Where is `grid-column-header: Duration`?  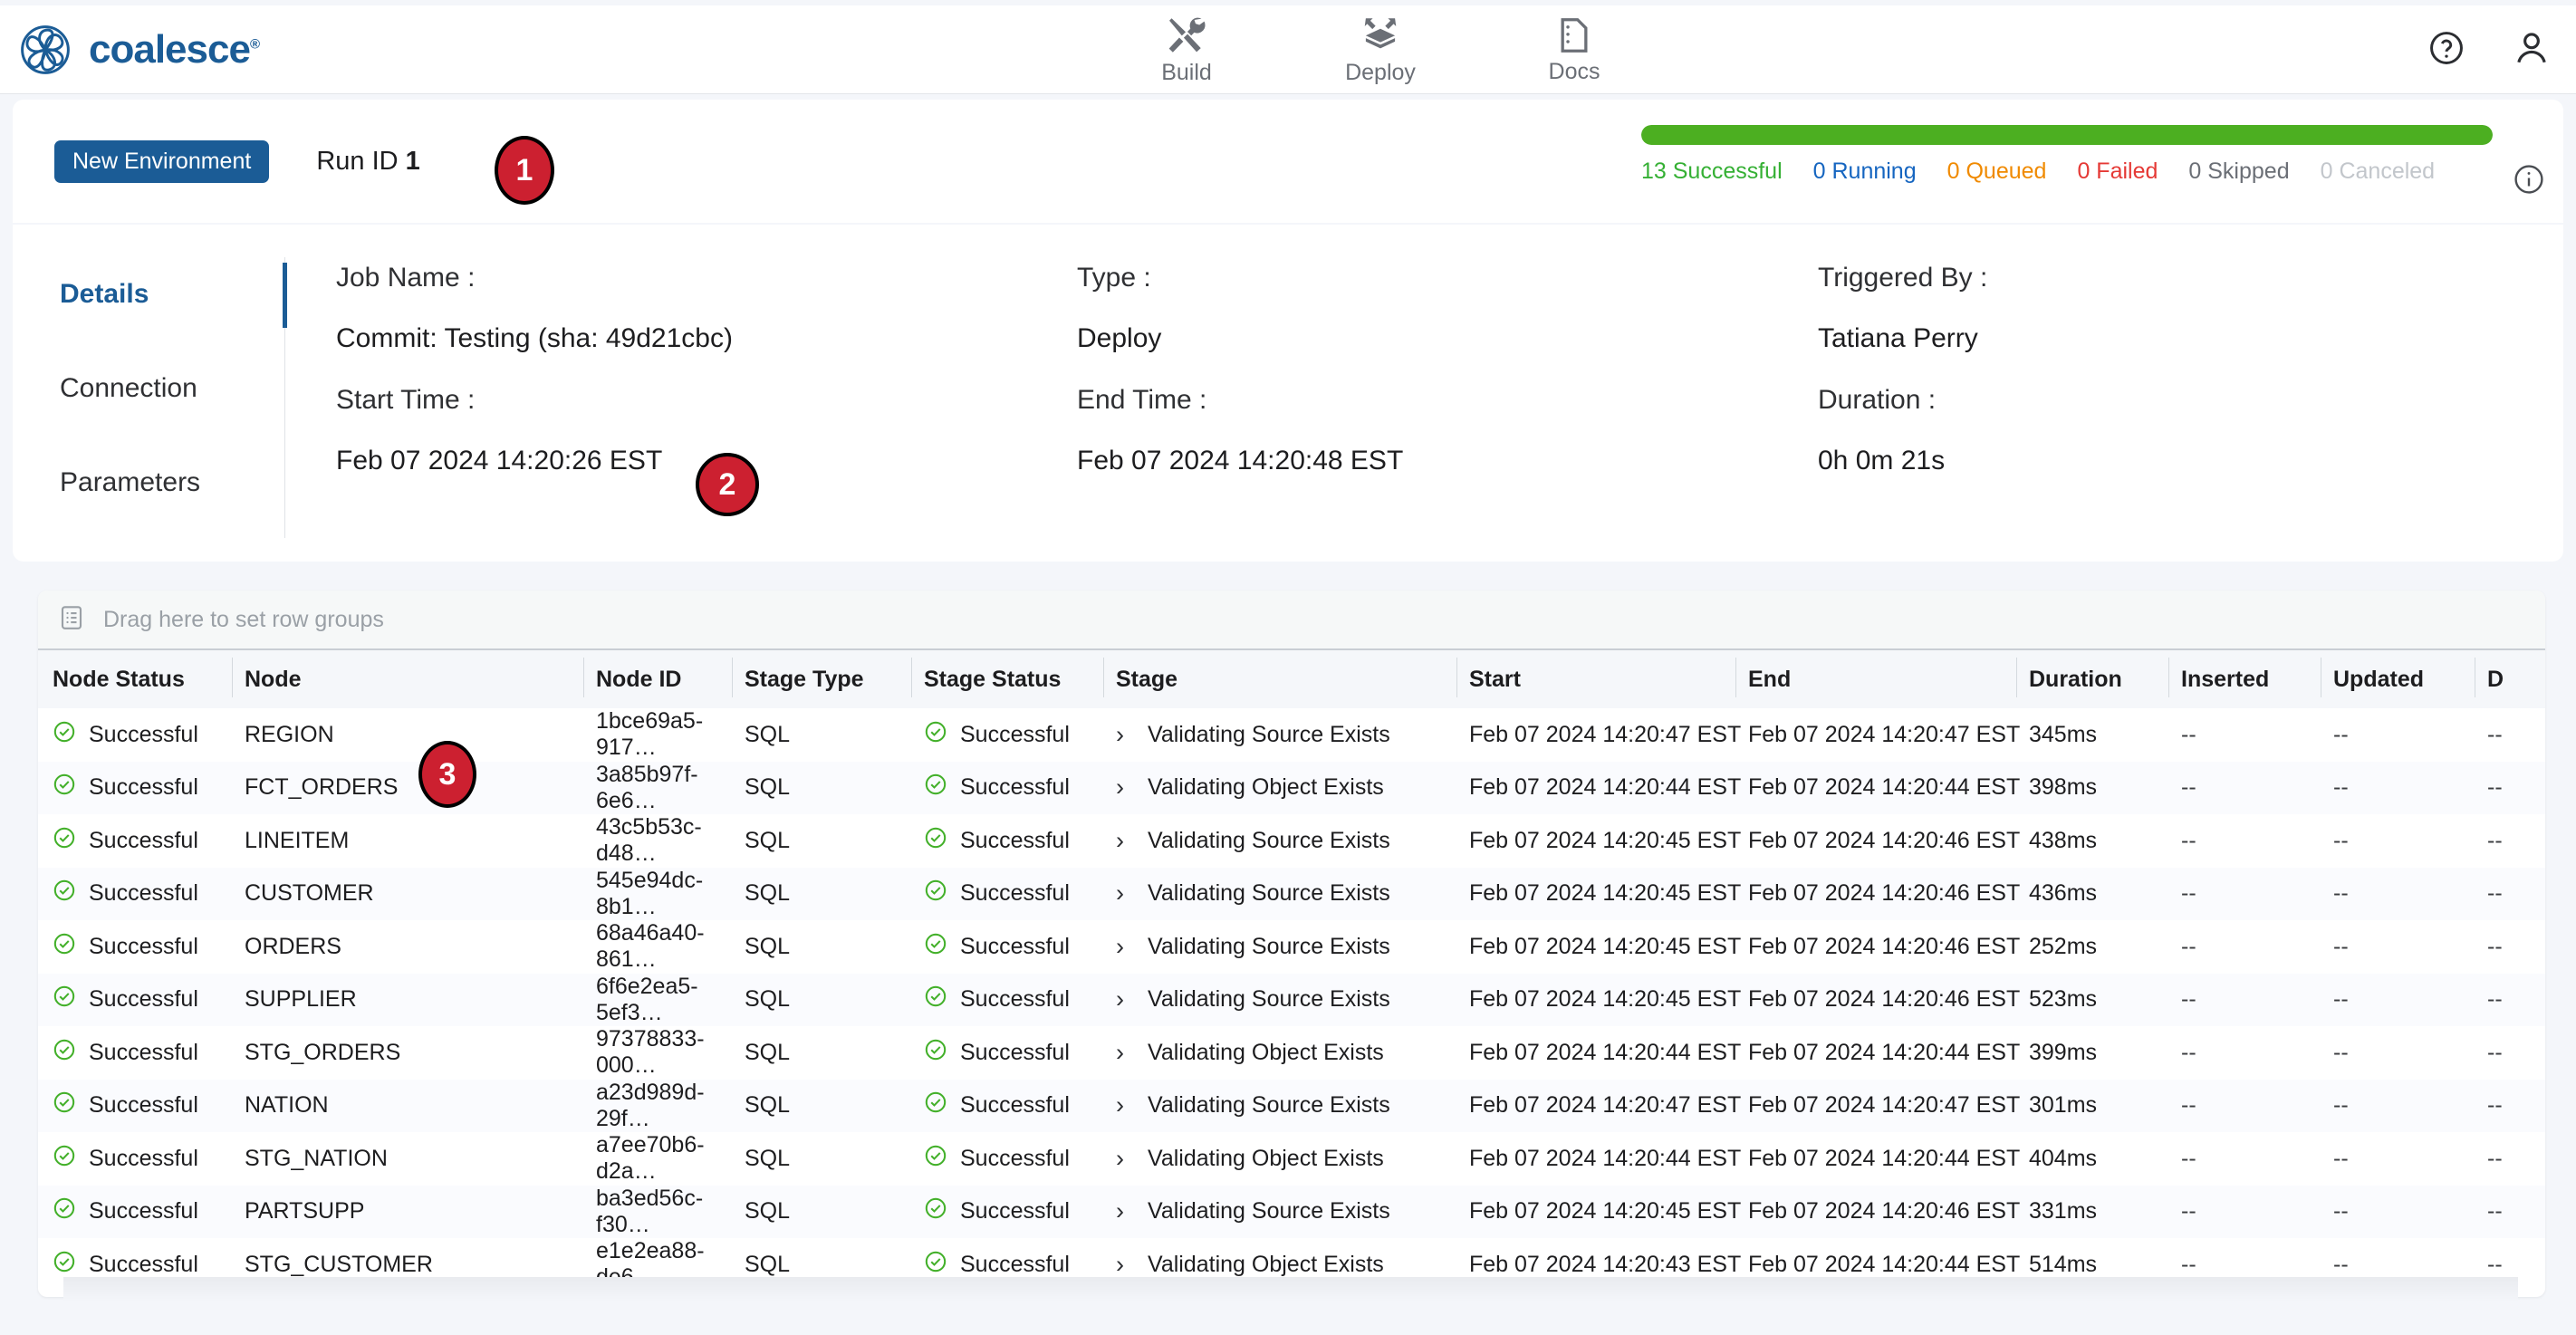 grid-column-header: Duration is located at coordinates (2098, 677).